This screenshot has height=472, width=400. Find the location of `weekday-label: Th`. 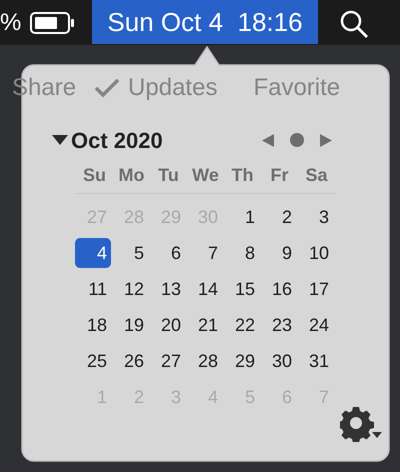

weekday-label: Th is located at coordinates (242, 175).